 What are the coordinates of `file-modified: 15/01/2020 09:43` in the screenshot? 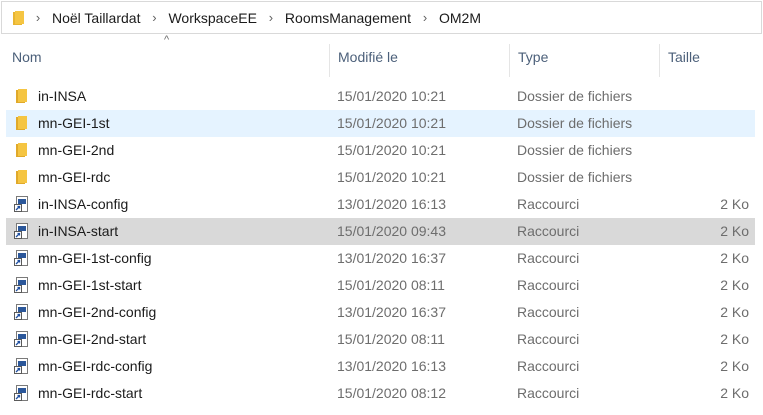 It's located at (391, 231).